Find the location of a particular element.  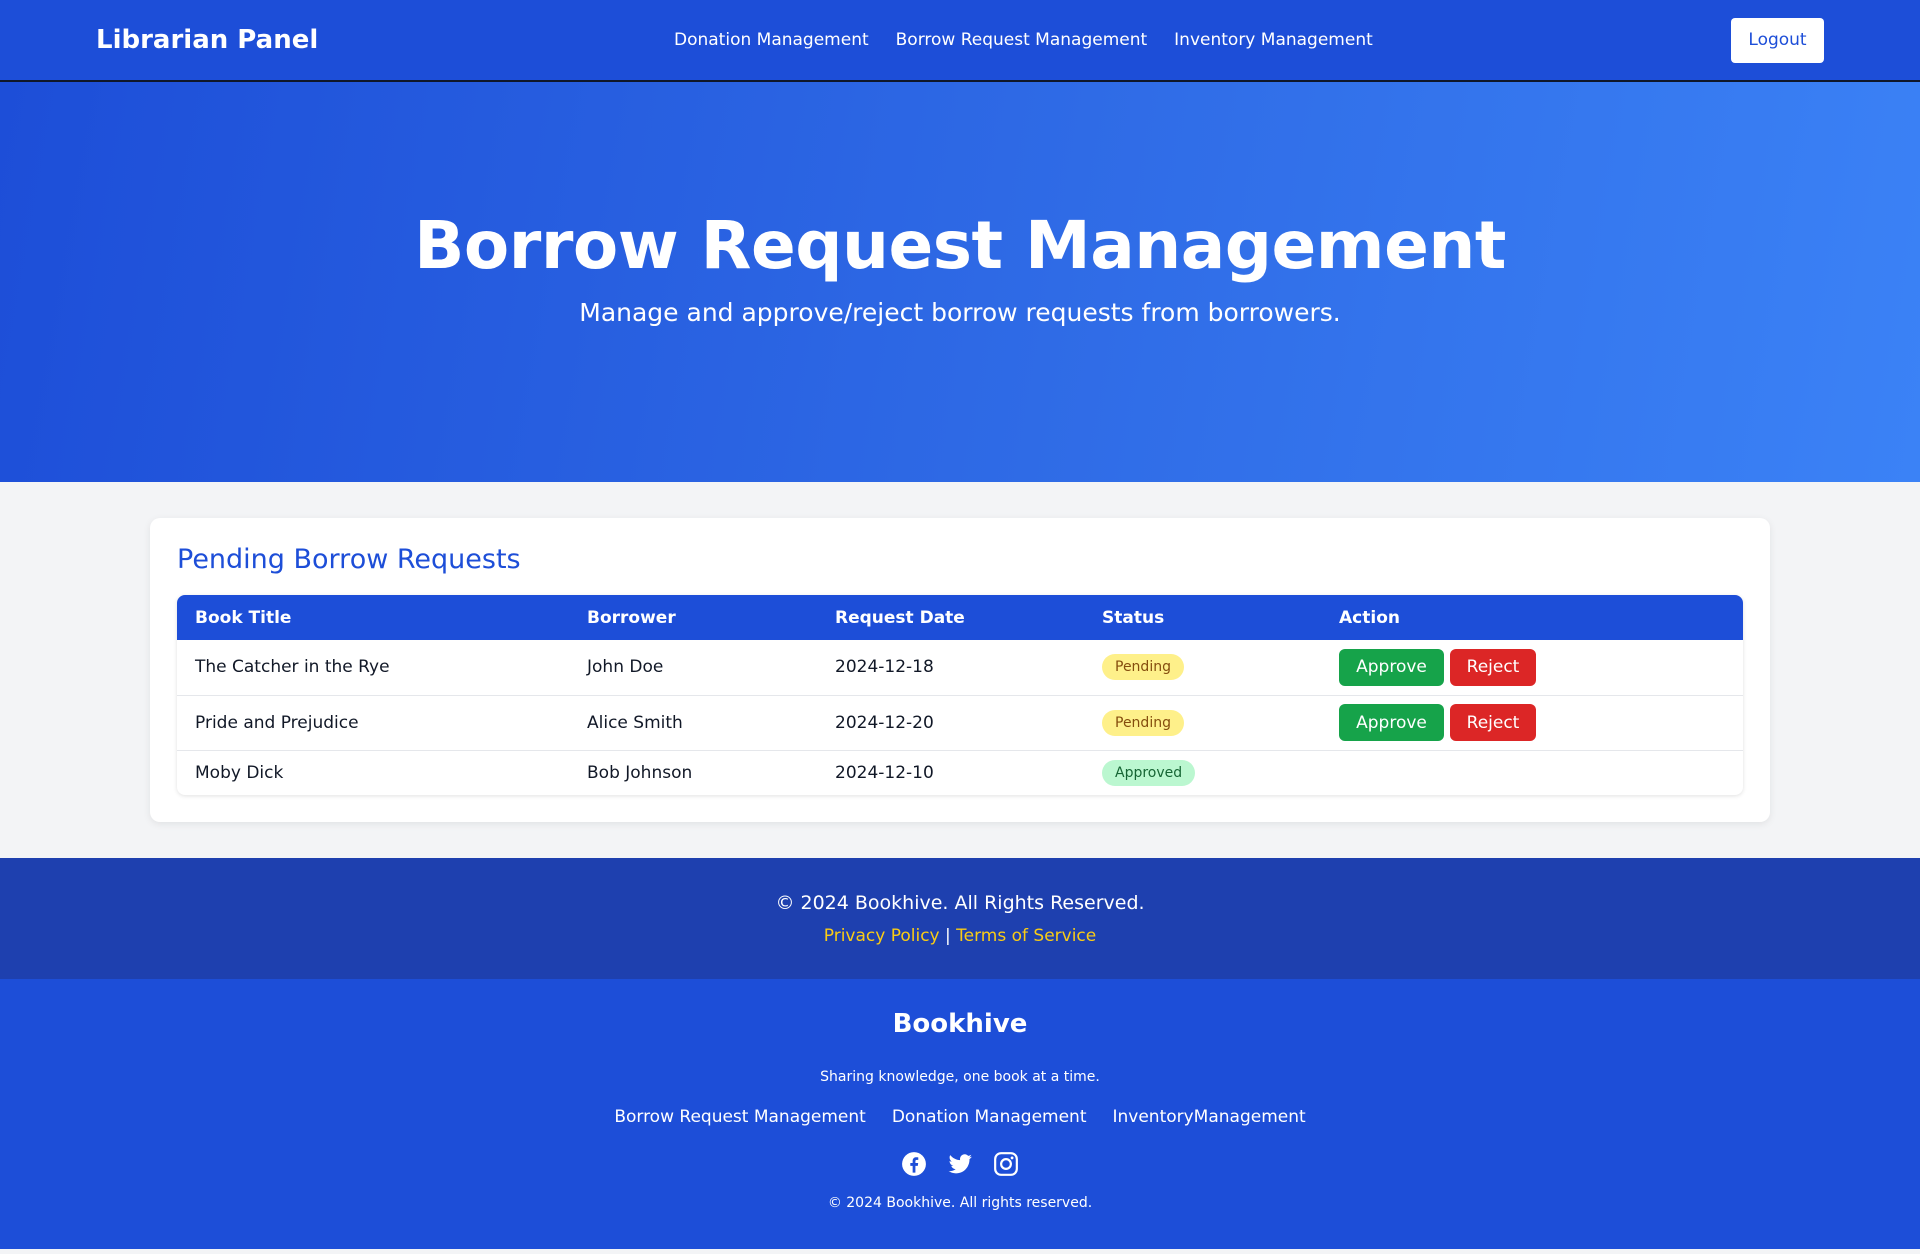

nav-link-inventory-management: Inventory Management is located at coordinates (1273, 40).